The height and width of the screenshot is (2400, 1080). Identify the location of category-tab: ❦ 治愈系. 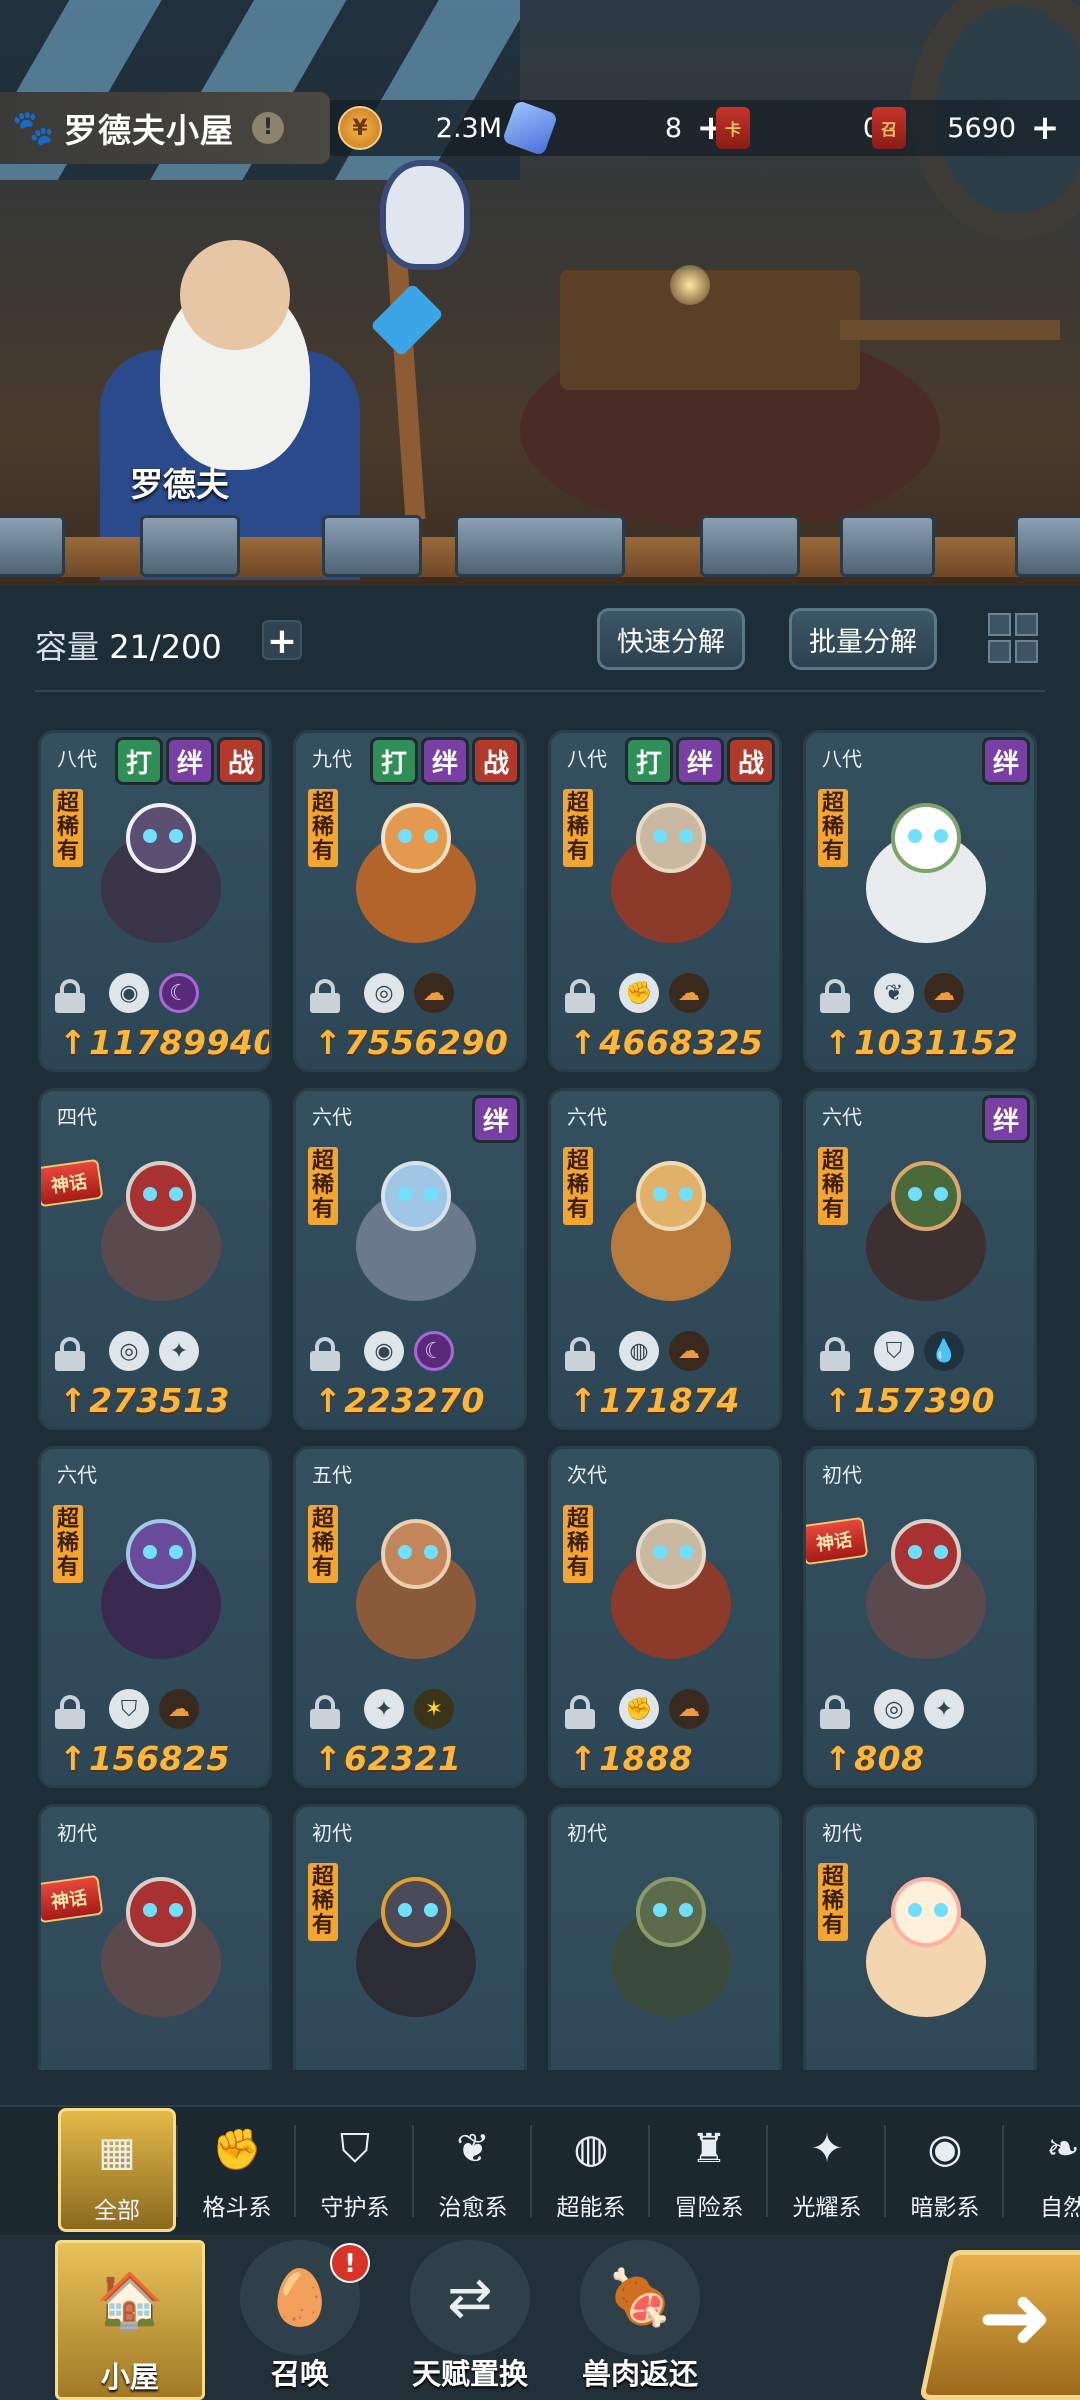
(473, 2170).